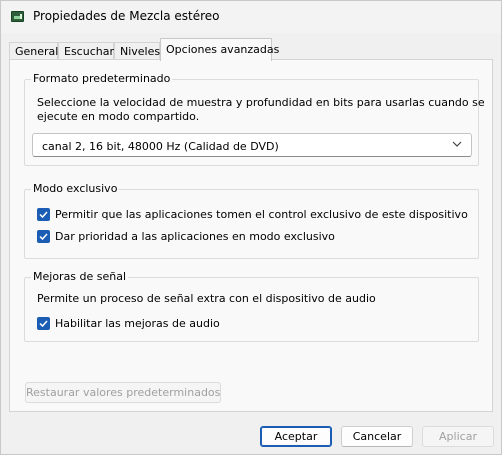 This screenshot has width=502, height=455. What do you see at coordinates (75, 188) in the screenshot?
I see `exclusive-mode-title: Modo exclusivo` at bounding box center [75, 188].